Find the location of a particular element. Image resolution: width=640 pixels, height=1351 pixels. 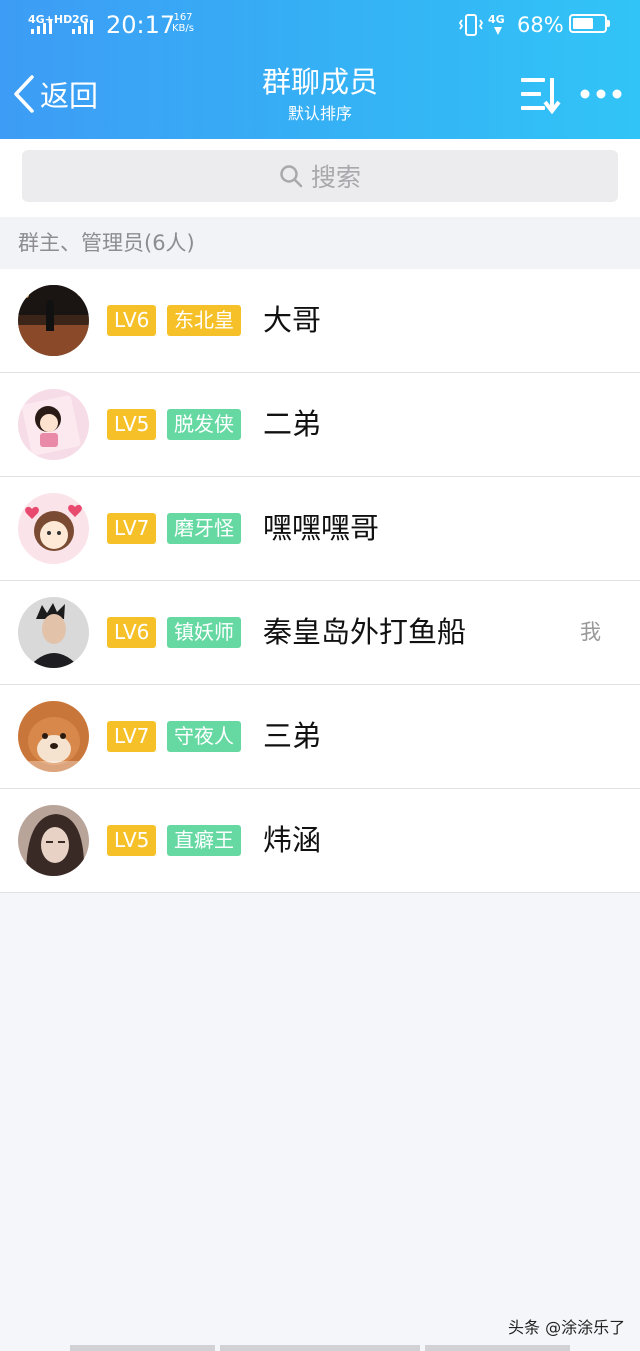

sort-button is located at coordinates (540, 95).